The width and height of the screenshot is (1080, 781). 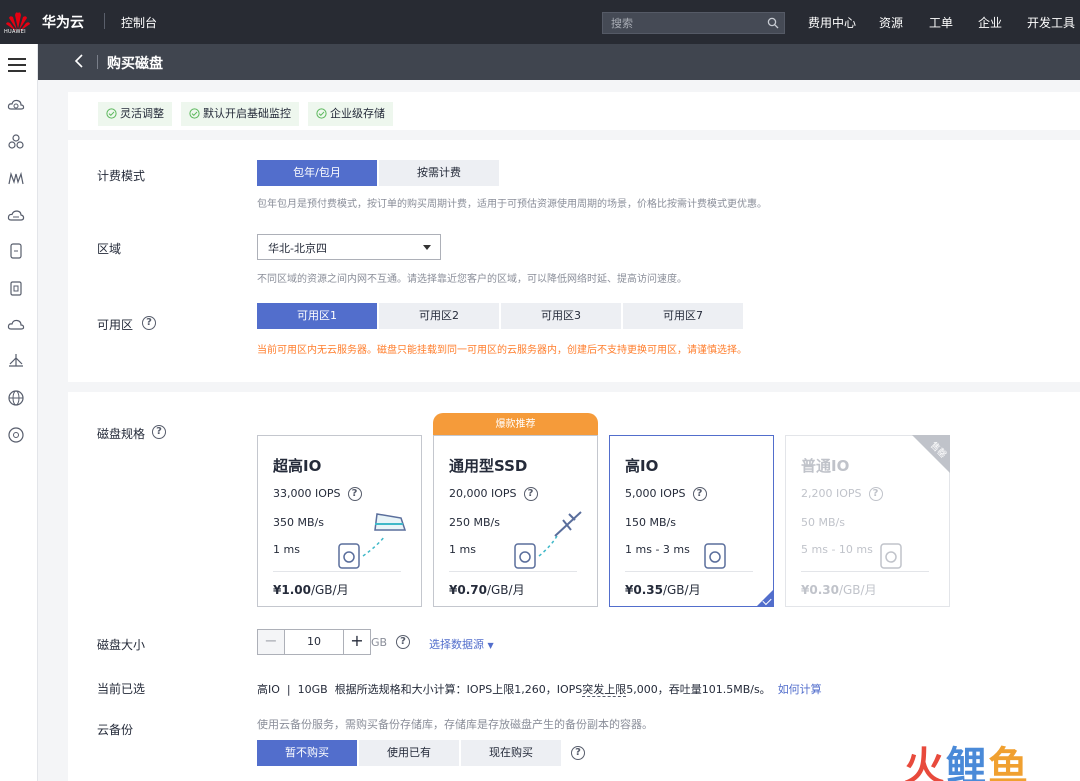 What do you see at coordinates (16, 325) in the screenshot?
I see `cloud-outline-icon` at bounding box center [16, 325].